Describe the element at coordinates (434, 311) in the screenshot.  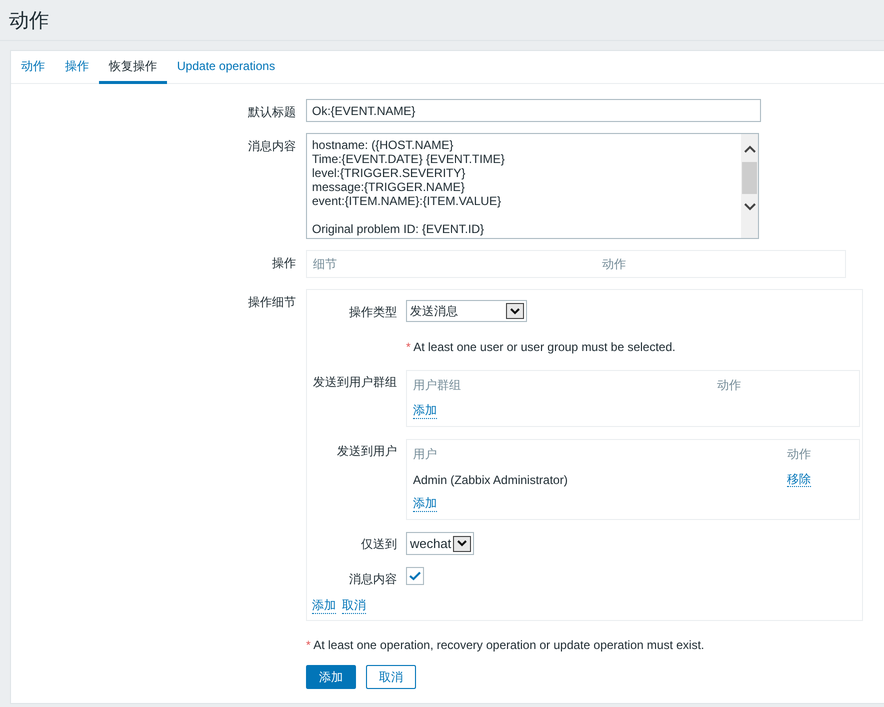
I see `dropdown-value: 发送消息` at that location.